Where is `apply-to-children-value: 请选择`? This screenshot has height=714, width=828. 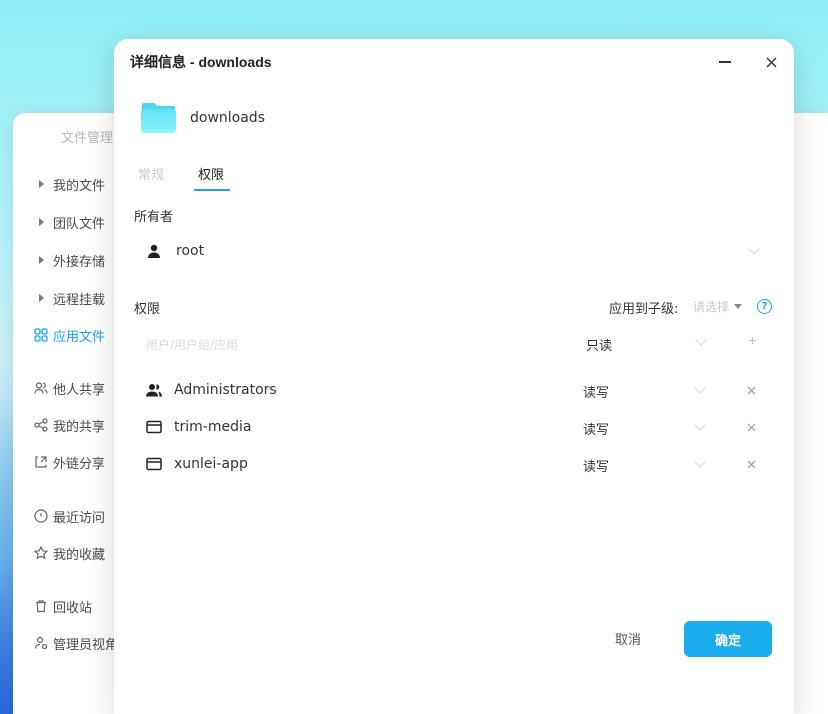
apply-to-children-value: 请选择 is located at coordinates (711, 307).